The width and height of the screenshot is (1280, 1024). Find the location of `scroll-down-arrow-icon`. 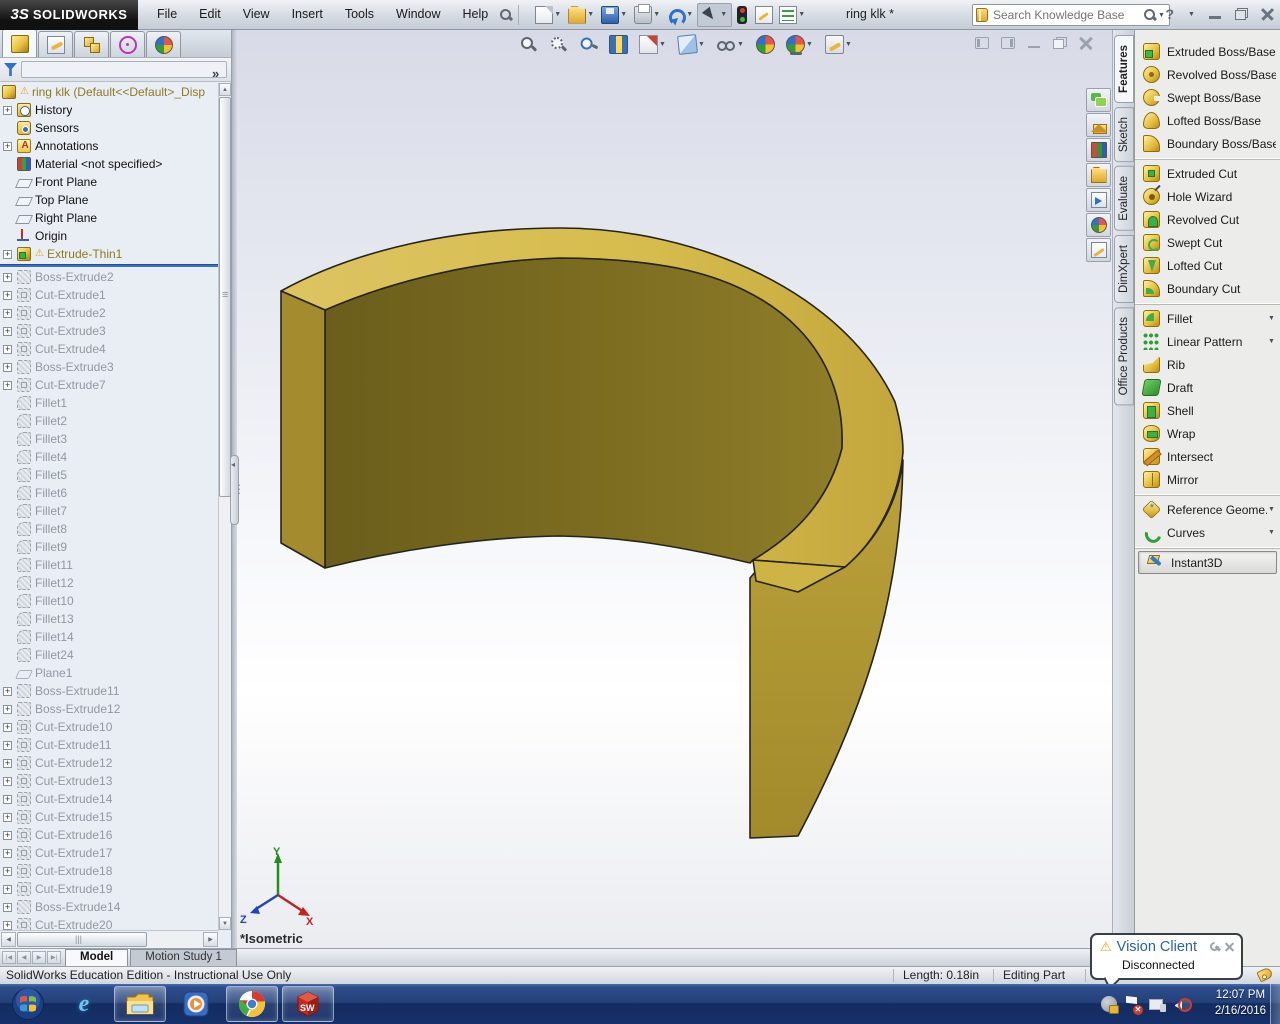

scroll-down-arrow-icon is located at coordinates (225, 923).